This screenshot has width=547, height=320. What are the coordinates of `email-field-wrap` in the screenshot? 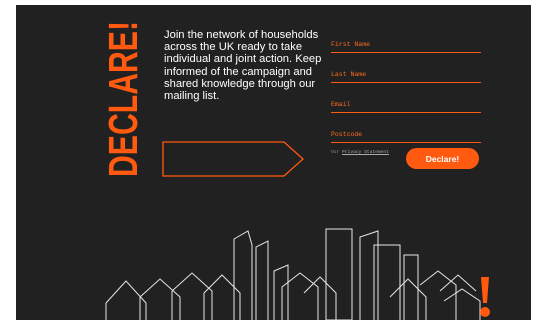 It's located at (406, 98).